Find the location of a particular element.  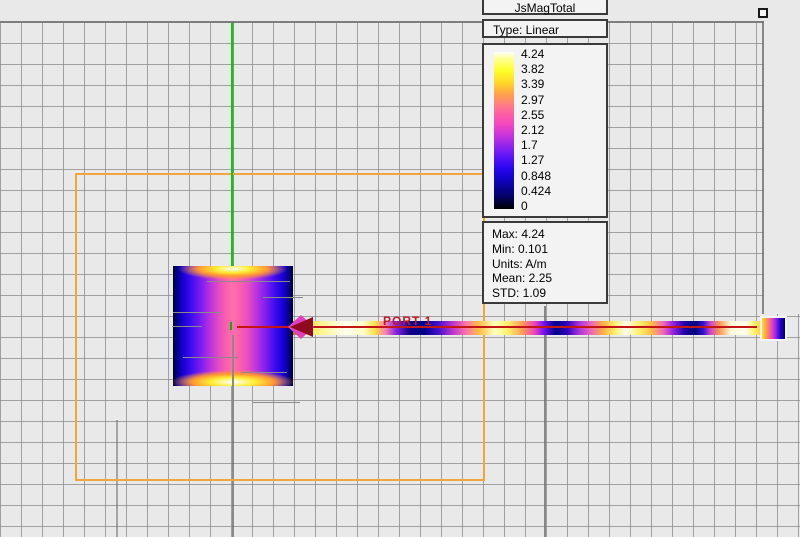

port-label: PORT 1 is located at coordinates (408, 321).